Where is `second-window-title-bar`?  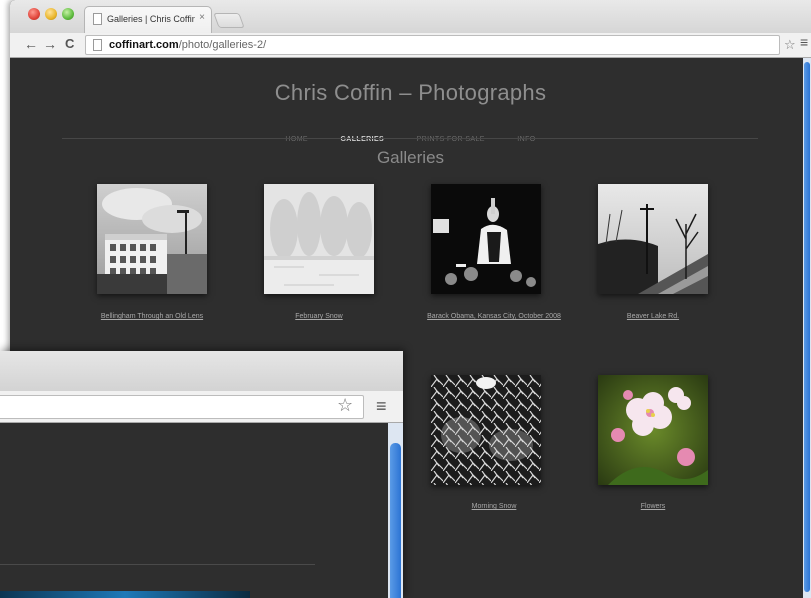 second-window-title-bar is located at coordinates (201, 371).